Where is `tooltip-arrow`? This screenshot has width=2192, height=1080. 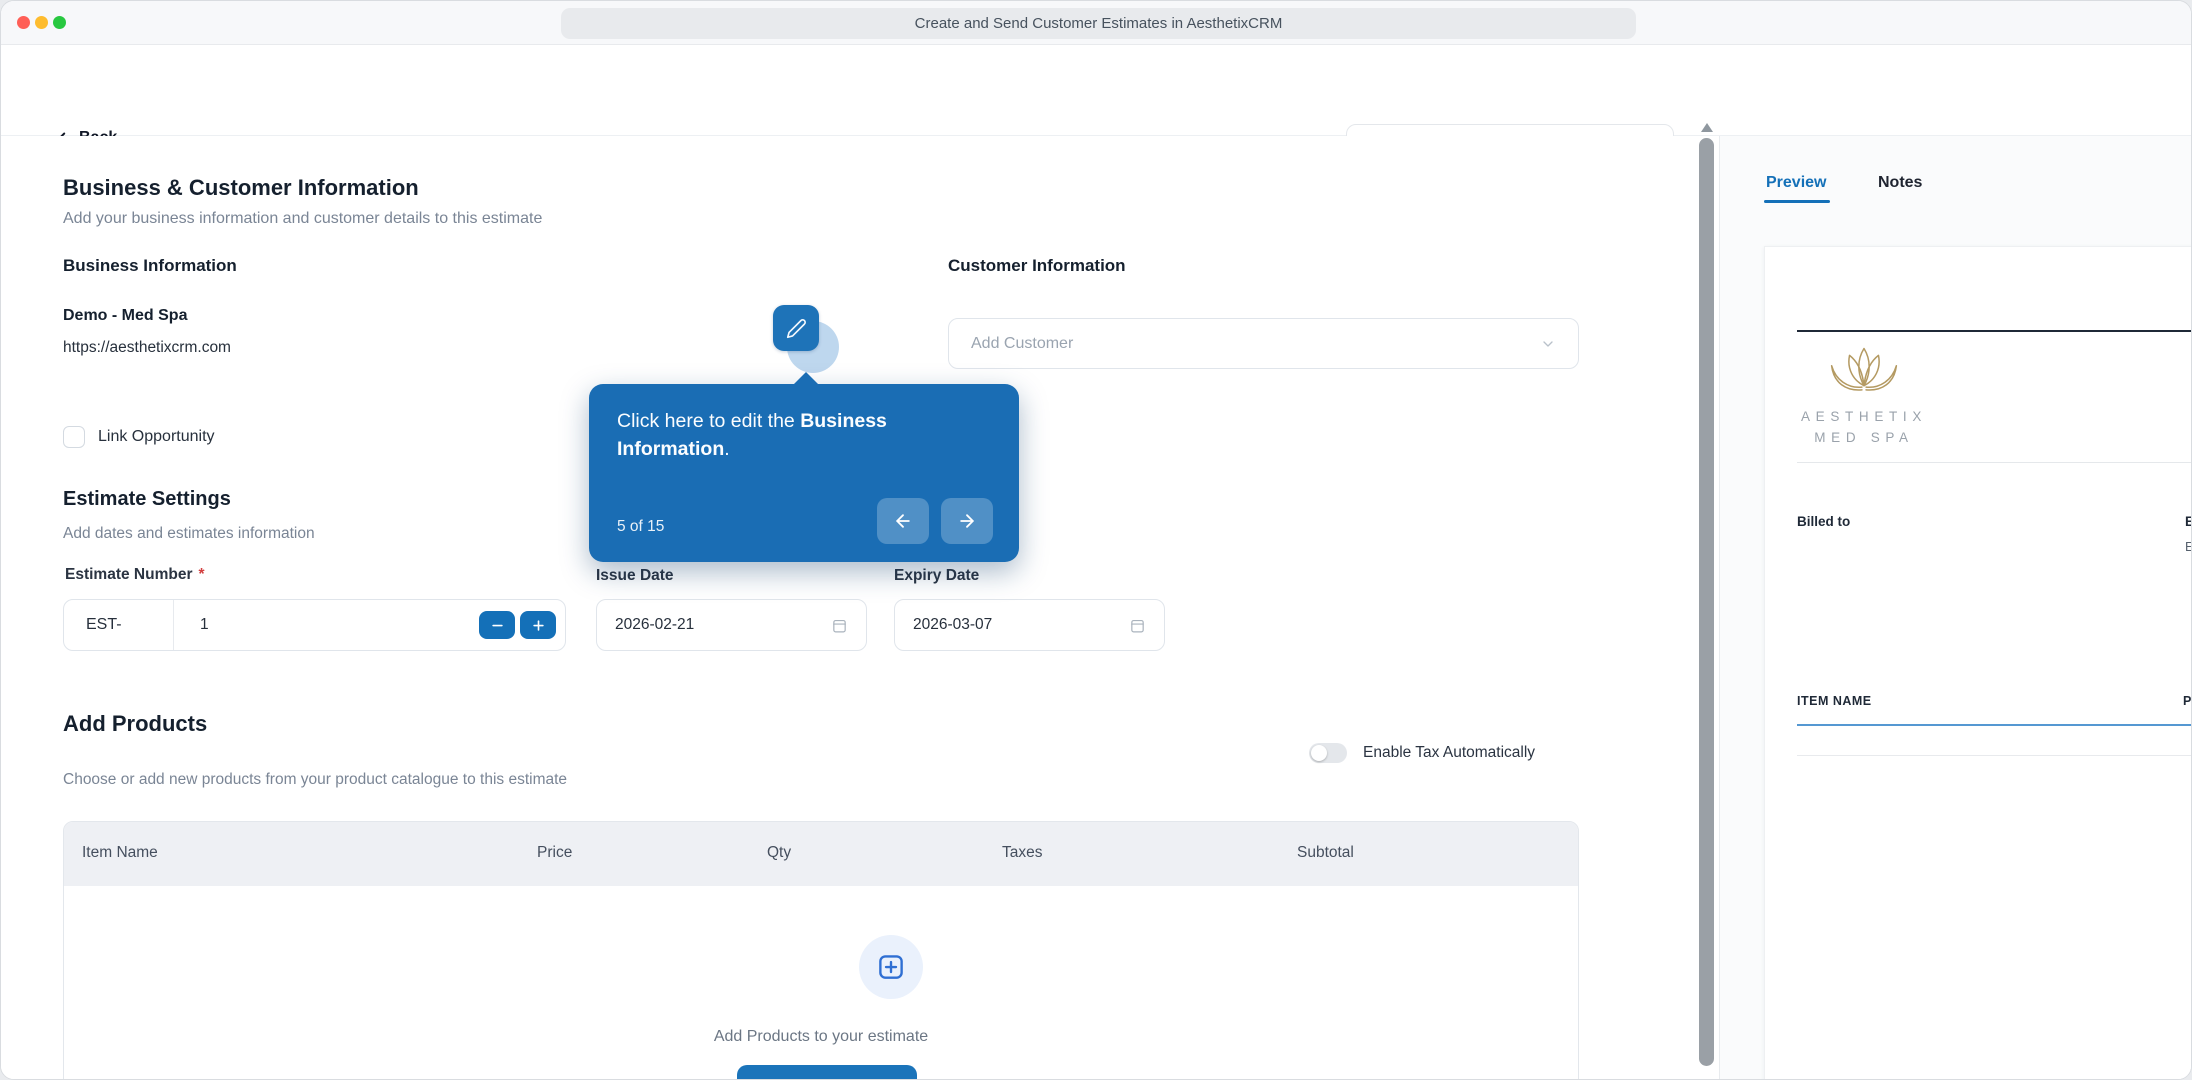 tooltip-arrow is located at coordinates (806, 379).